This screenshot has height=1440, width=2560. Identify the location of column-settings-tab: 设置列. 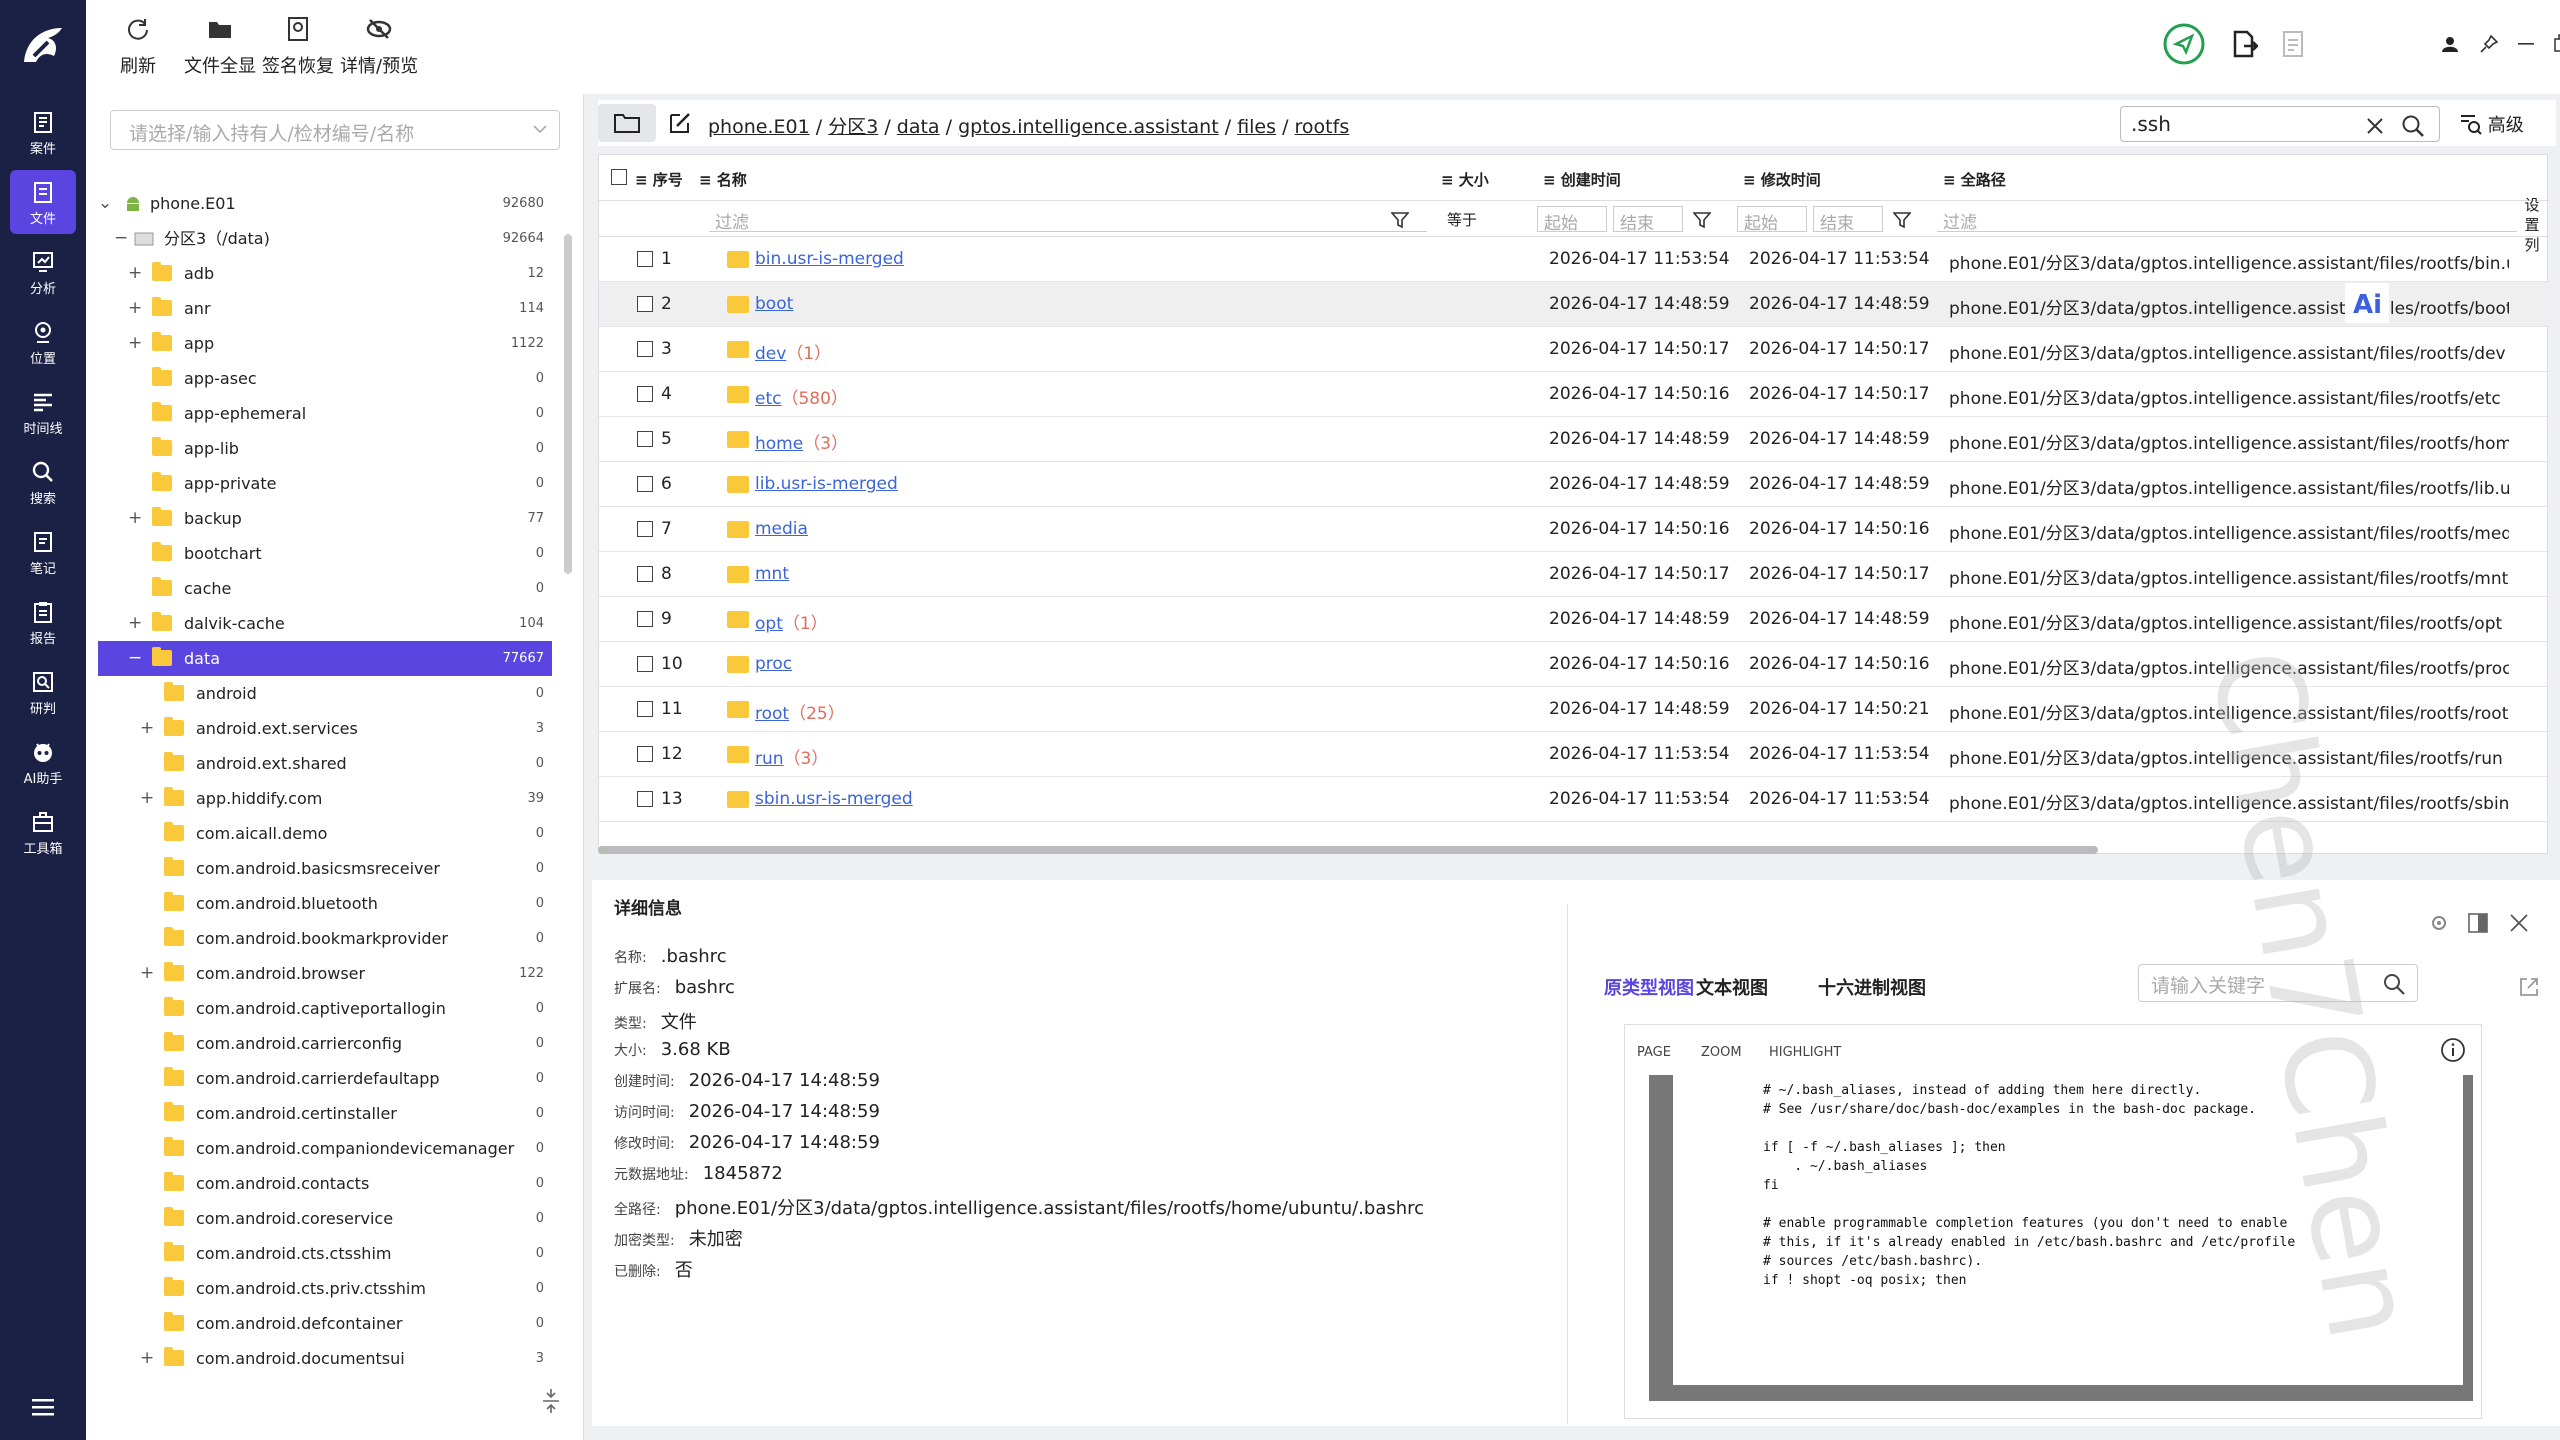
(2532, 225).